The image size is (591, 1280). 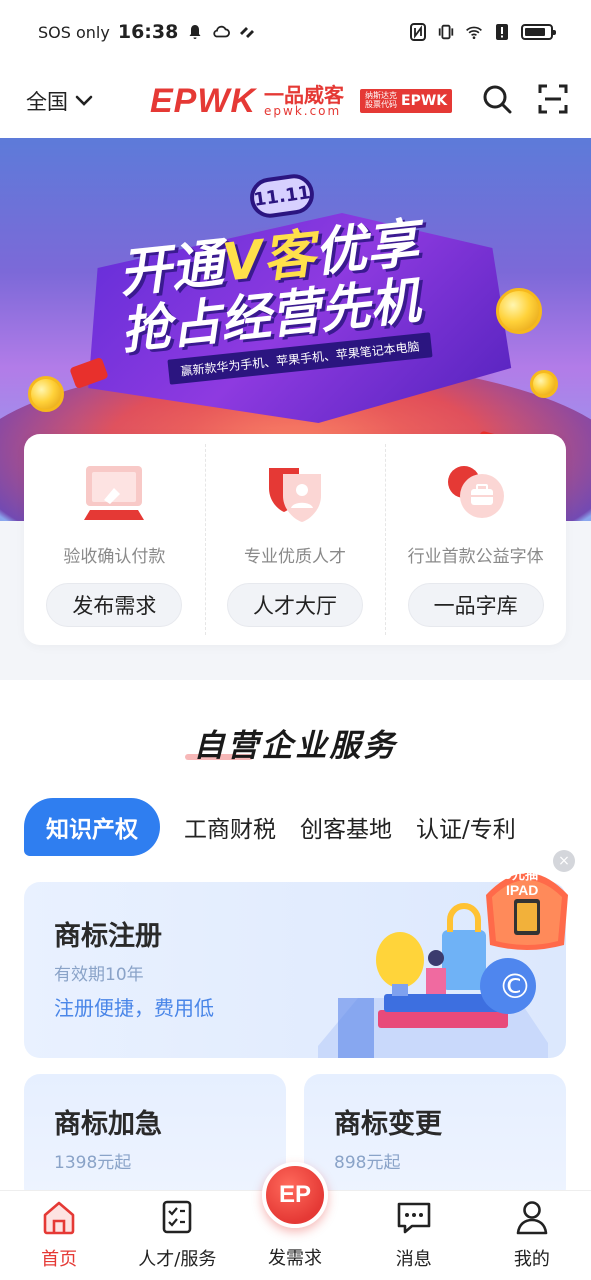 I want to click on tab-cert-patent: 认证/专利, so click(x=466, y=827).